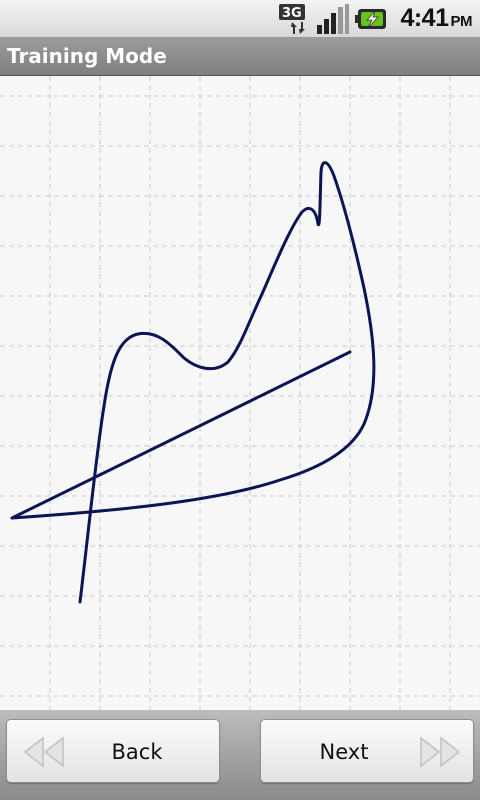  What do you see at coordinates (240, 19) in the screenshot?
I see `status-bar: 3G 4:41 PM` at bounding box center [240, 19].